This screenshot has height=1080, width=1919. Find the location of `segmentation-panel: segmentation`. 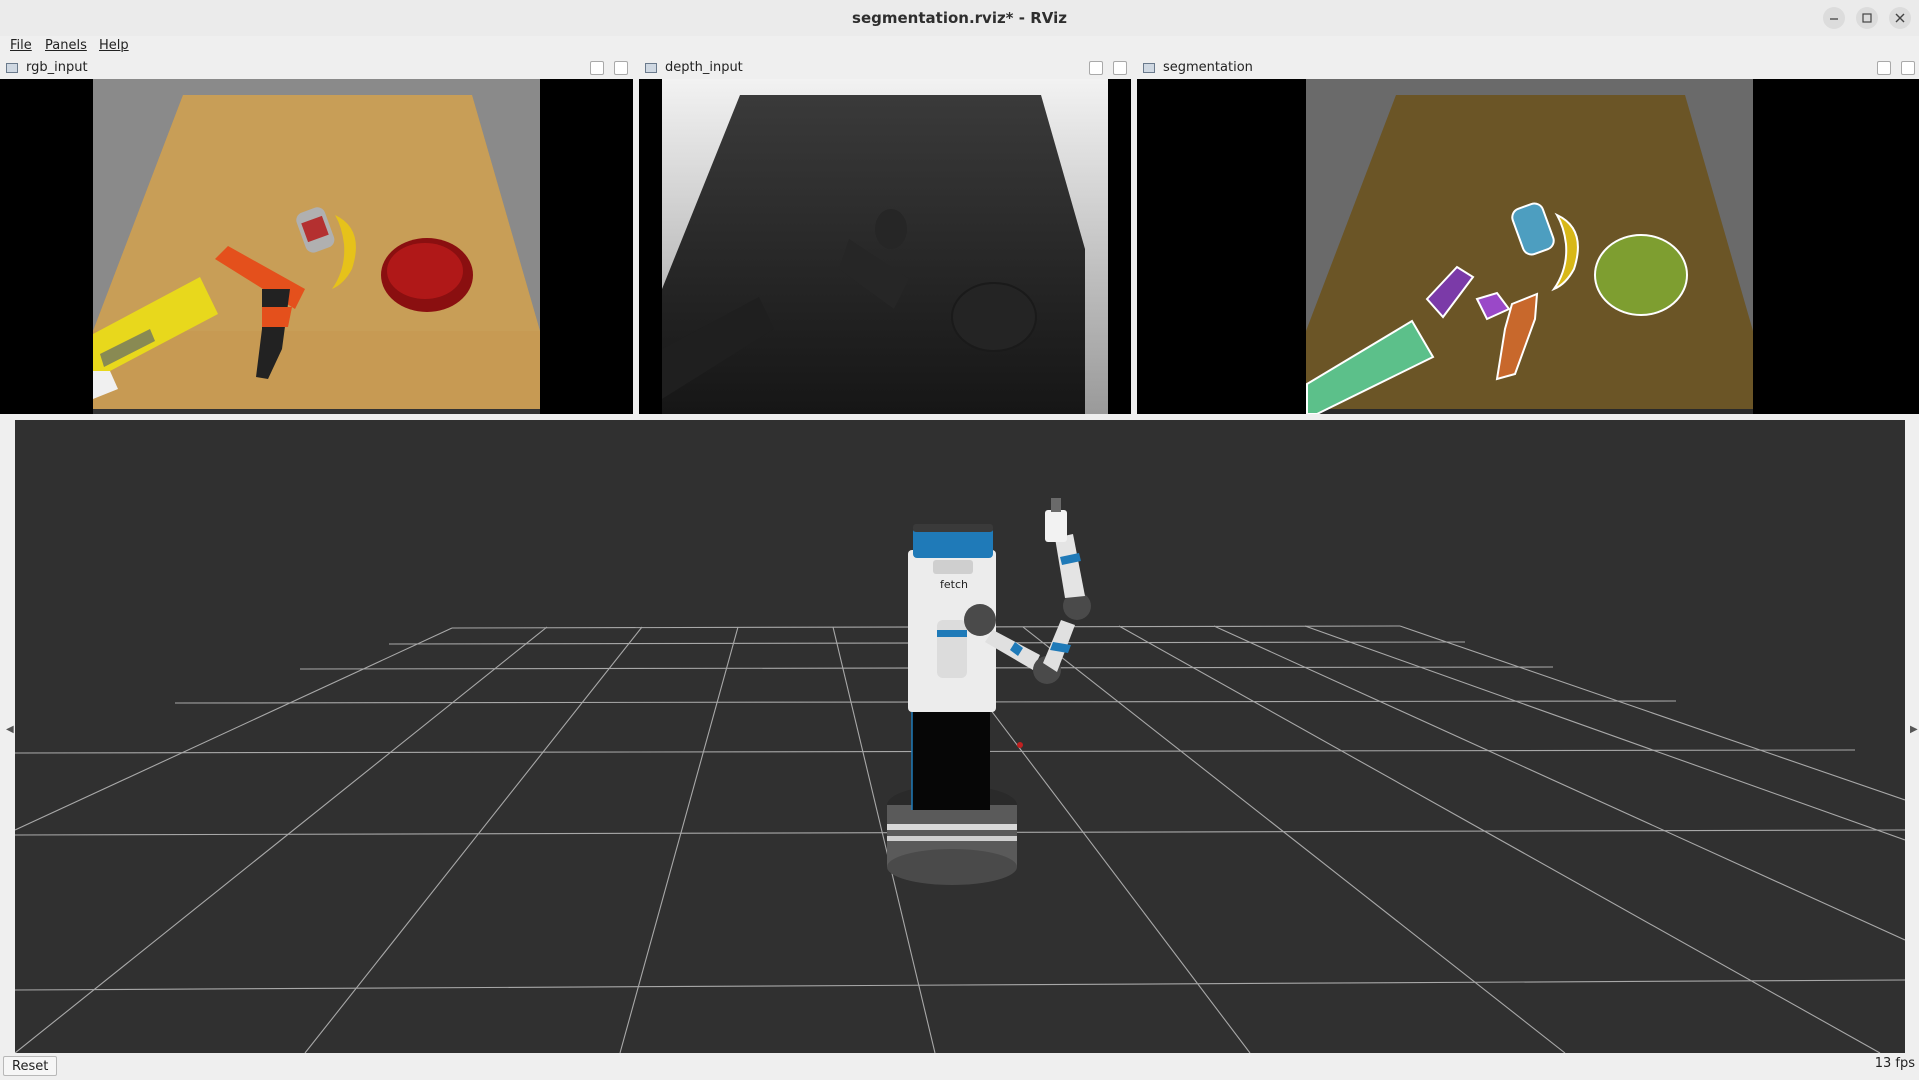

segmentation-panel: segmentation is located at coordinates (1528, 235).